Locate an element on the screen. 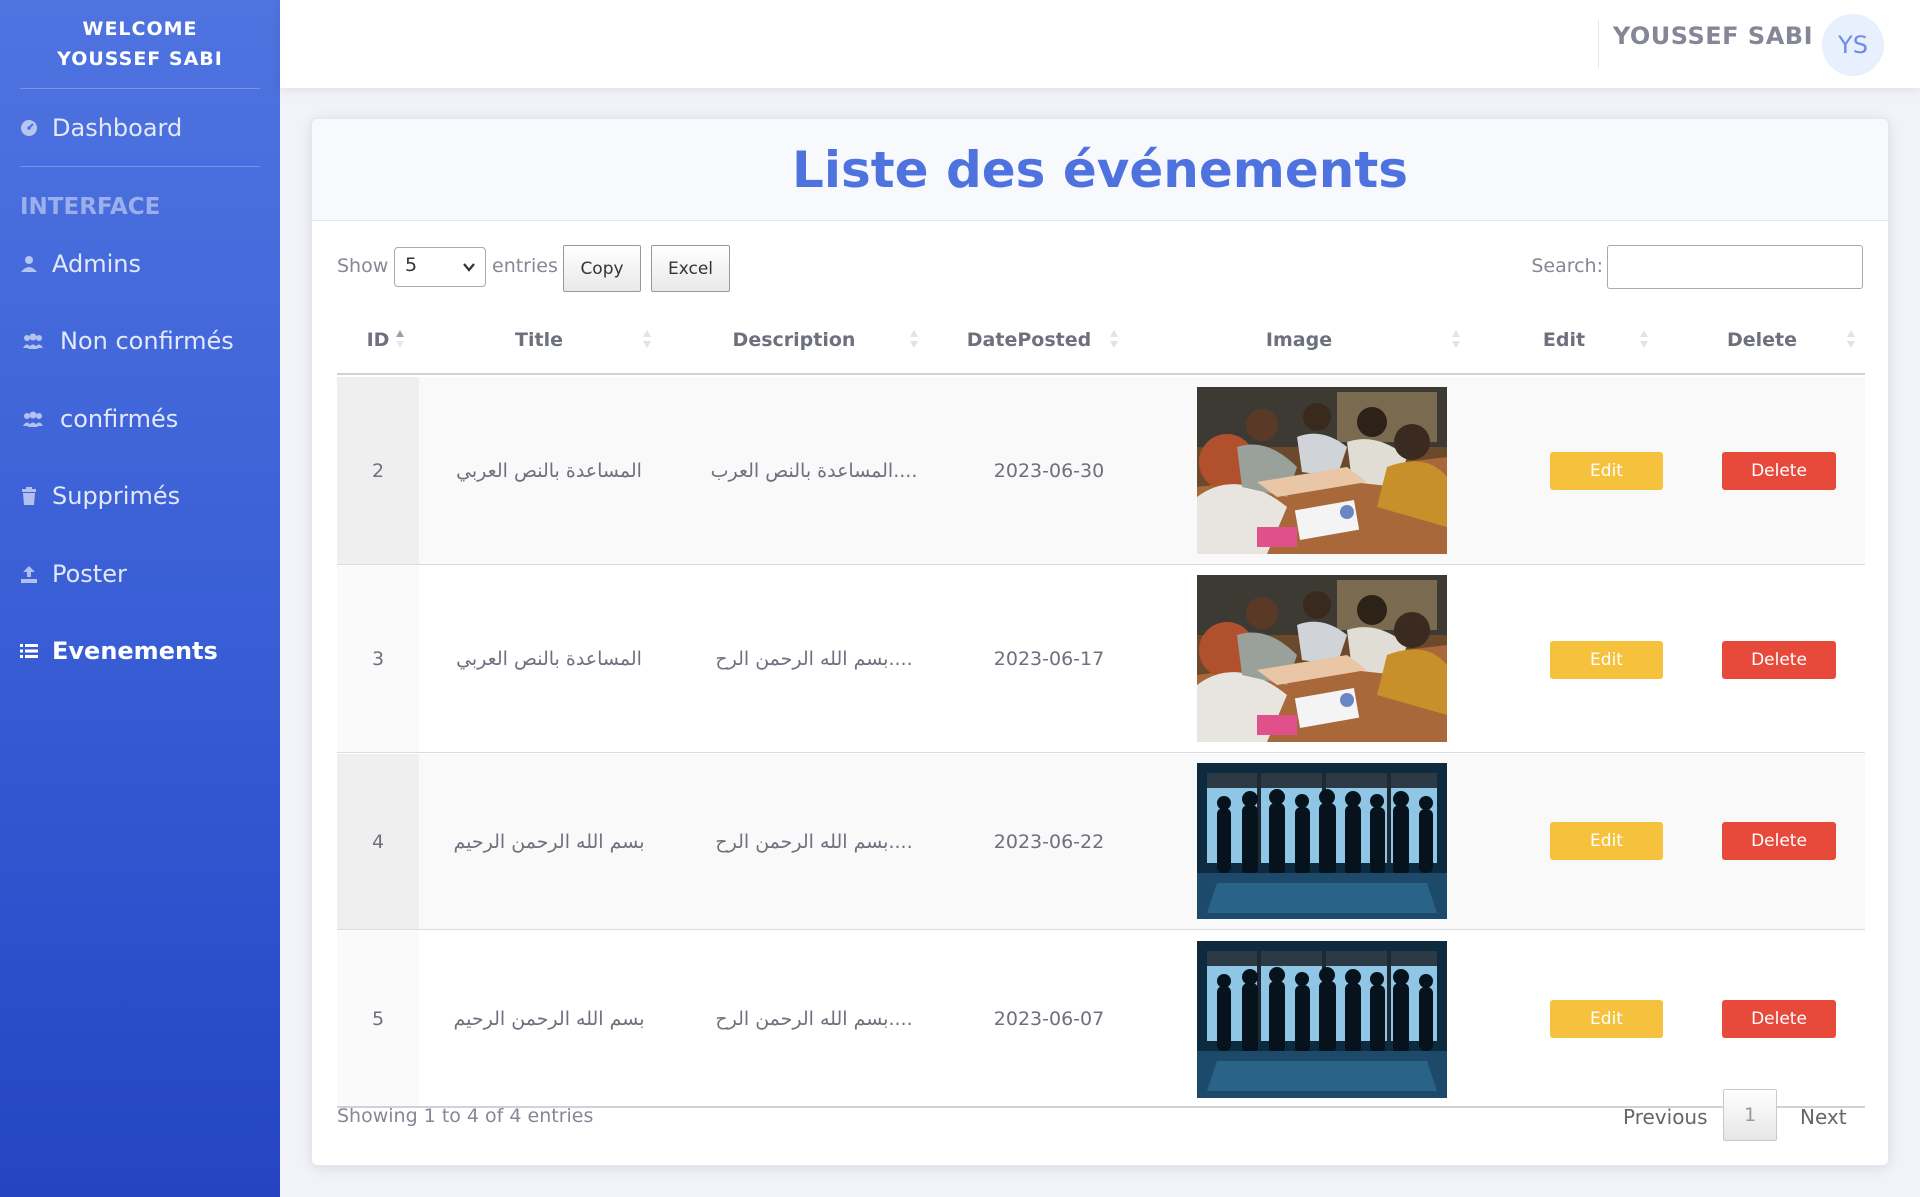 This screenshot has width=1920, height=1197. sidebar-item-confirmes: confirmés is located at coordinates (140, 418).